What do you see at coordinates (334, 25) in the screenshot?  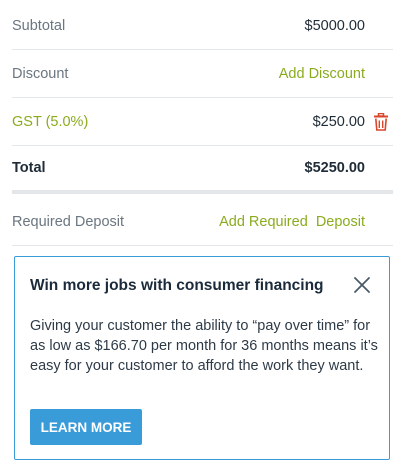 I see `subtotal-value: $5000.00` at bounding box center [334, 25].